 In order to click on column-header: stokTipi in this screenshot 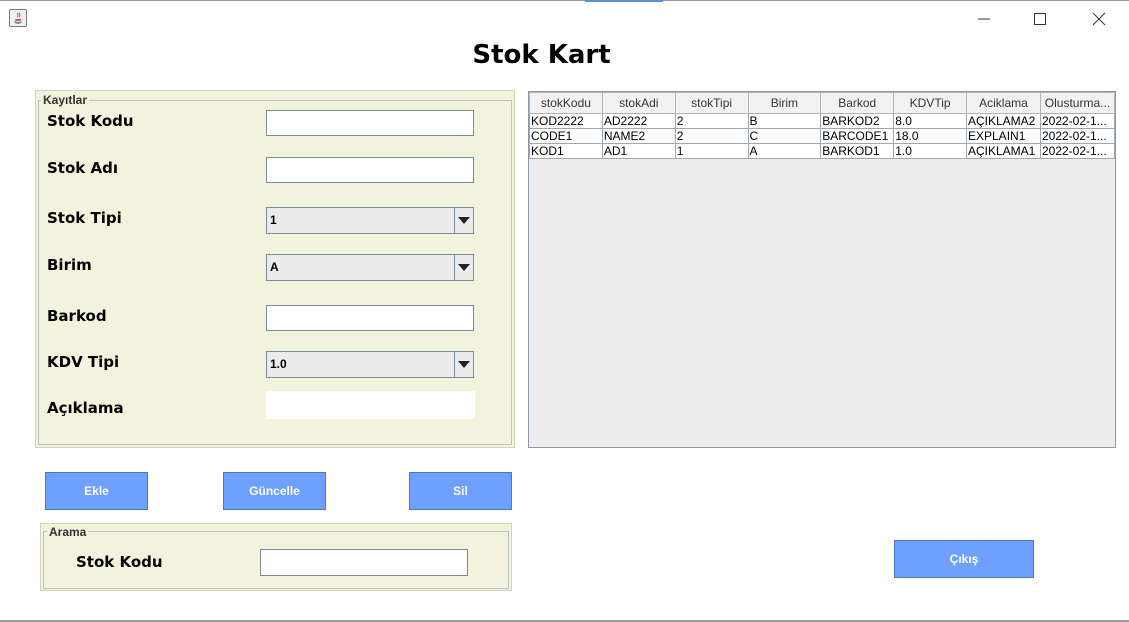, I will do `click(711, 103)`.